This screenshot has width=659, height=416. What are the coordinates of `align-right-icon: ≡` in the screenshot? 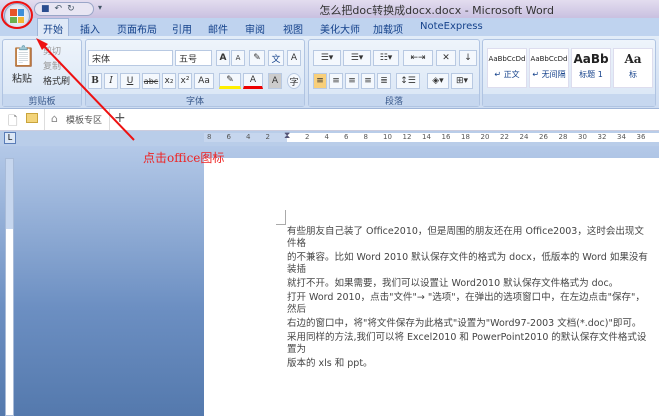 It's located at (352, 81).